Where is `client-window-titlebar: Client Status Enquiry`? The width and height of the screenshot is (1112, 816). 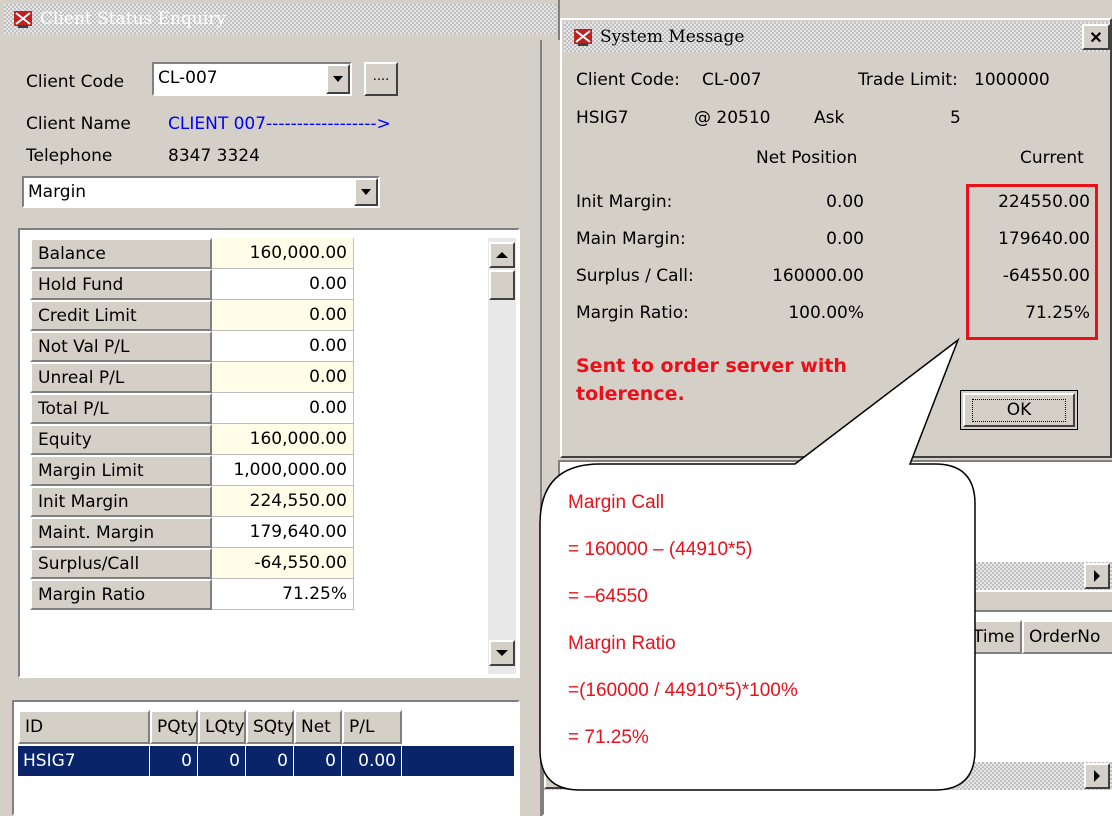 client-window-titlebar: Client Status Enquiry is located at coordinates (280, 19).